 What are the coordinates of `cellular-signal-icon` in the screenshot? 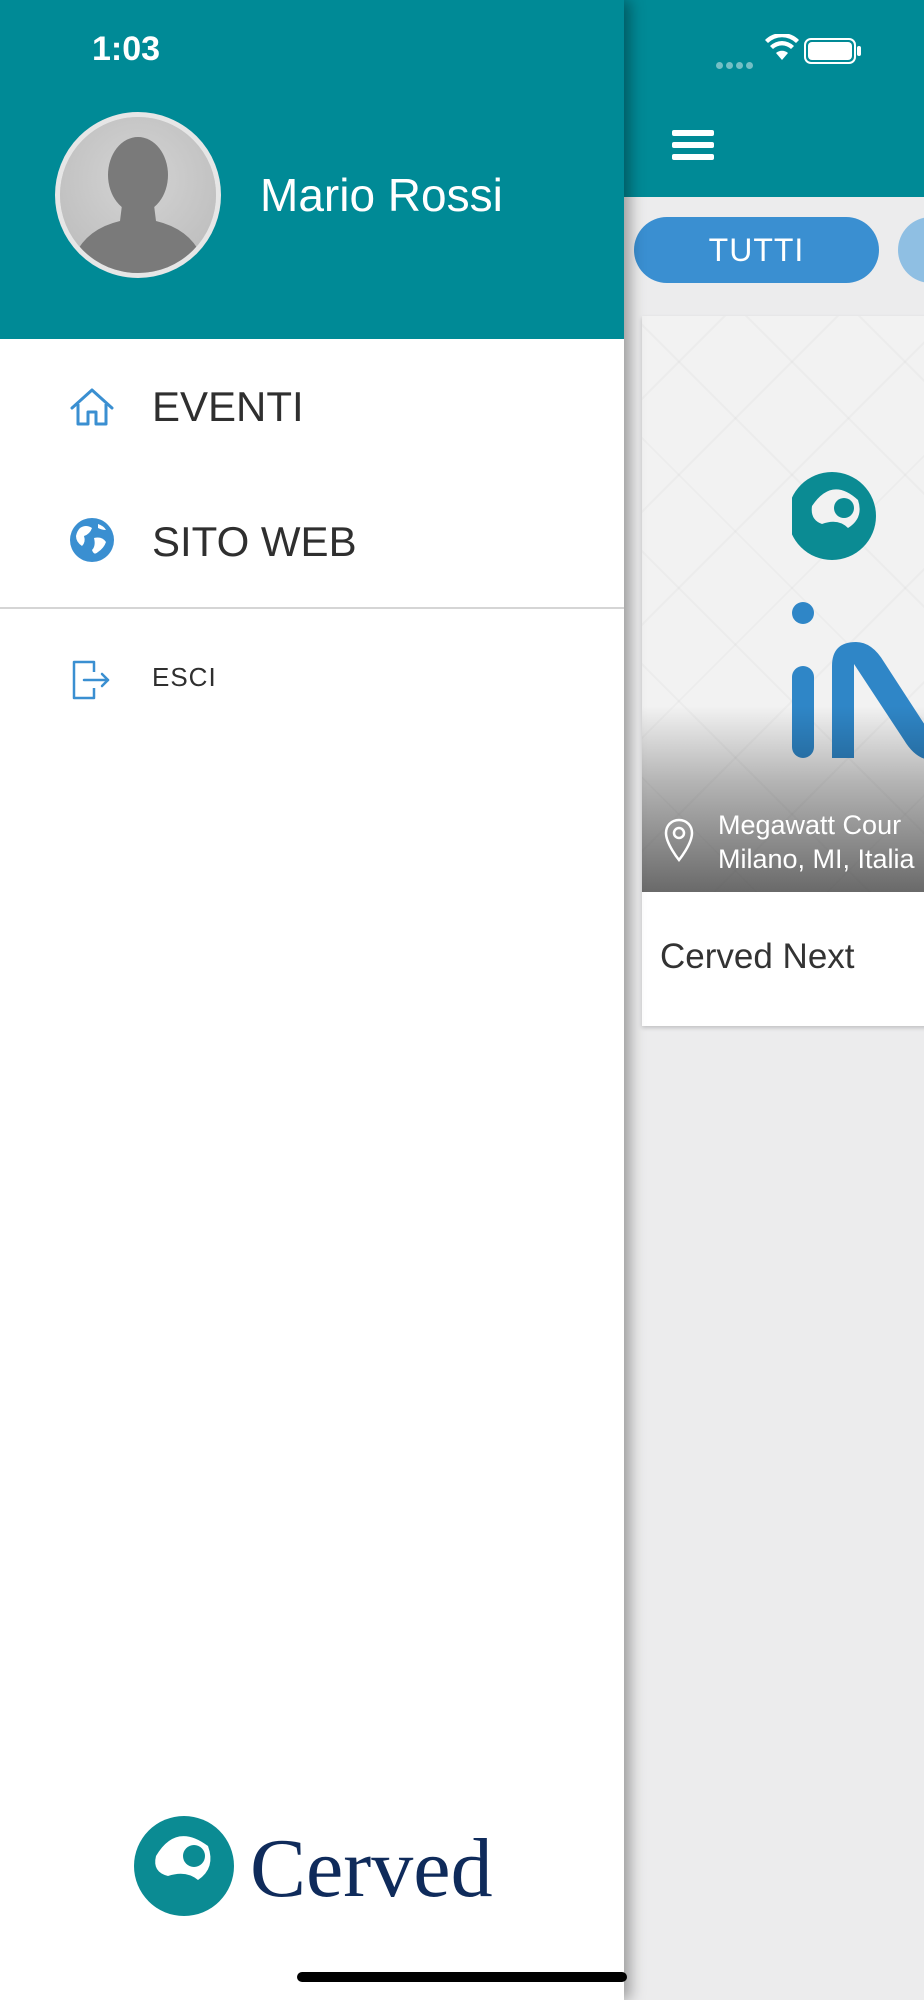 It's located at (736, 65).